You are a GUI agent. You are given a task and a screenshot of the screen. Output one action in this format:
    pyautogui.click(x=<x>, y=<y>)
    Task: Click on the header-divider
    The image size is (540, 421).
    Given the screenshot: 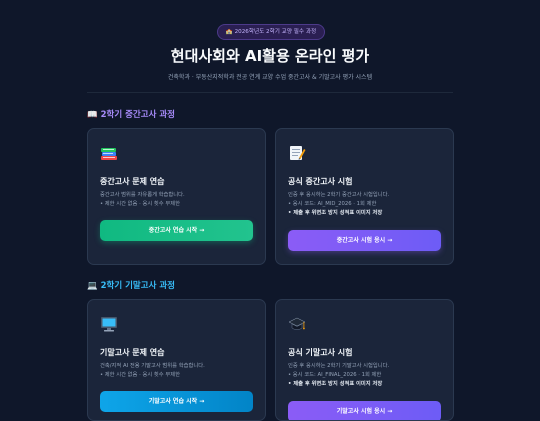 What is the action you would take?
    pyautogui.click(x=270, y=92)
    